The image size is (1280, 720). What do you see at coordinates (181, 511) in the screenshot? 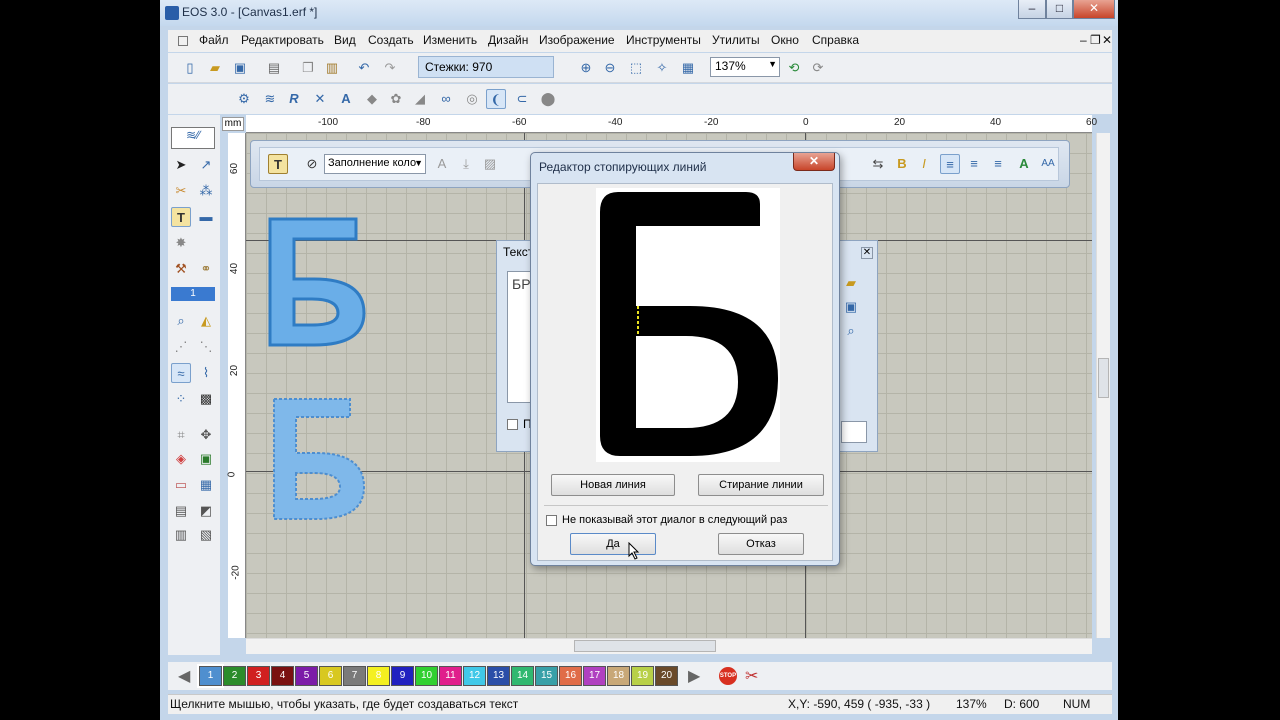
I see `machine-icon: ▤` at bounding box center [181, 511].